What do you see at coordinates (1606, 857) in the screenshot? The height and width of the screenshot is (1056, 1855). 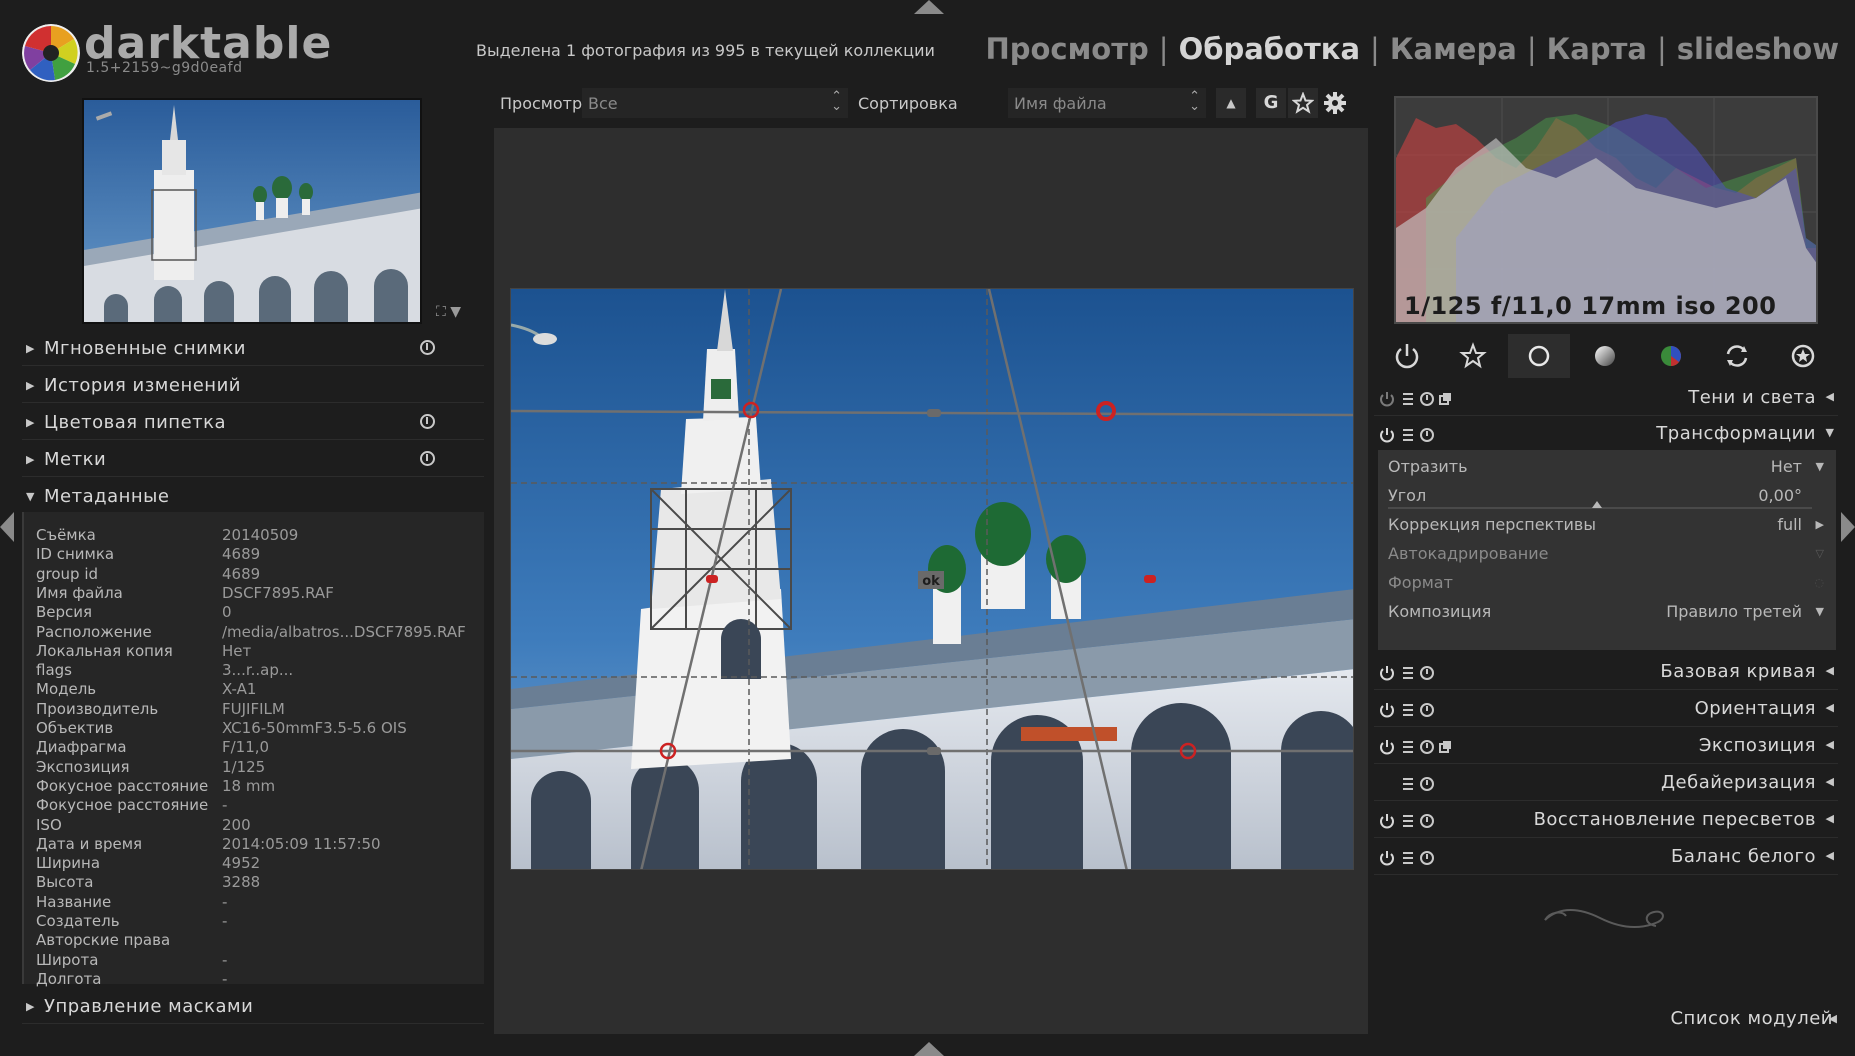 I see `module-white-balance: Баланс белого ◀` at bounding box center [1606, 857].